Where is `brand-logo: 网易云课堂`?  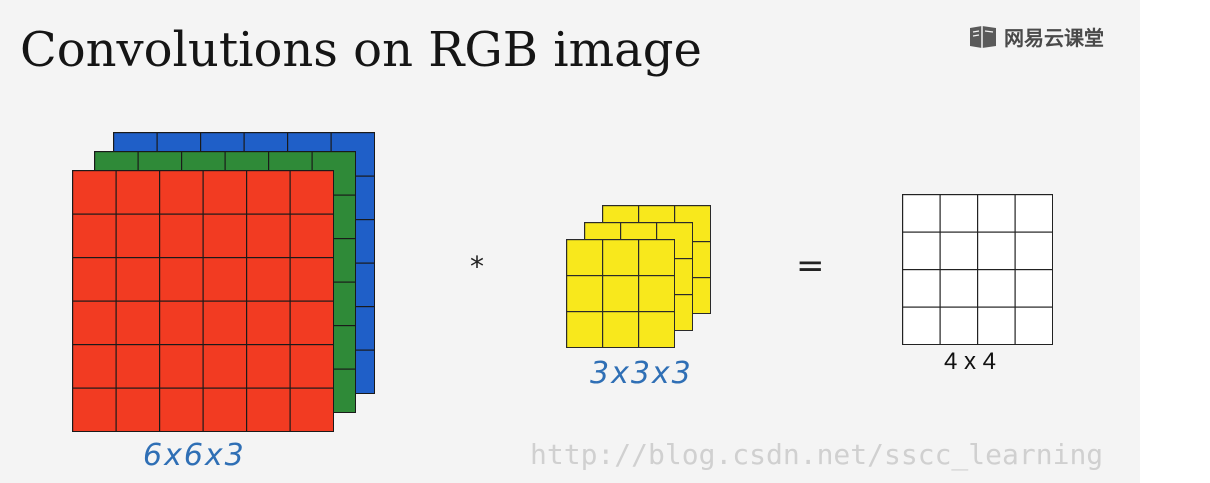 brand-logo: 网易云课堂 is located at coordinates (1036, 36).